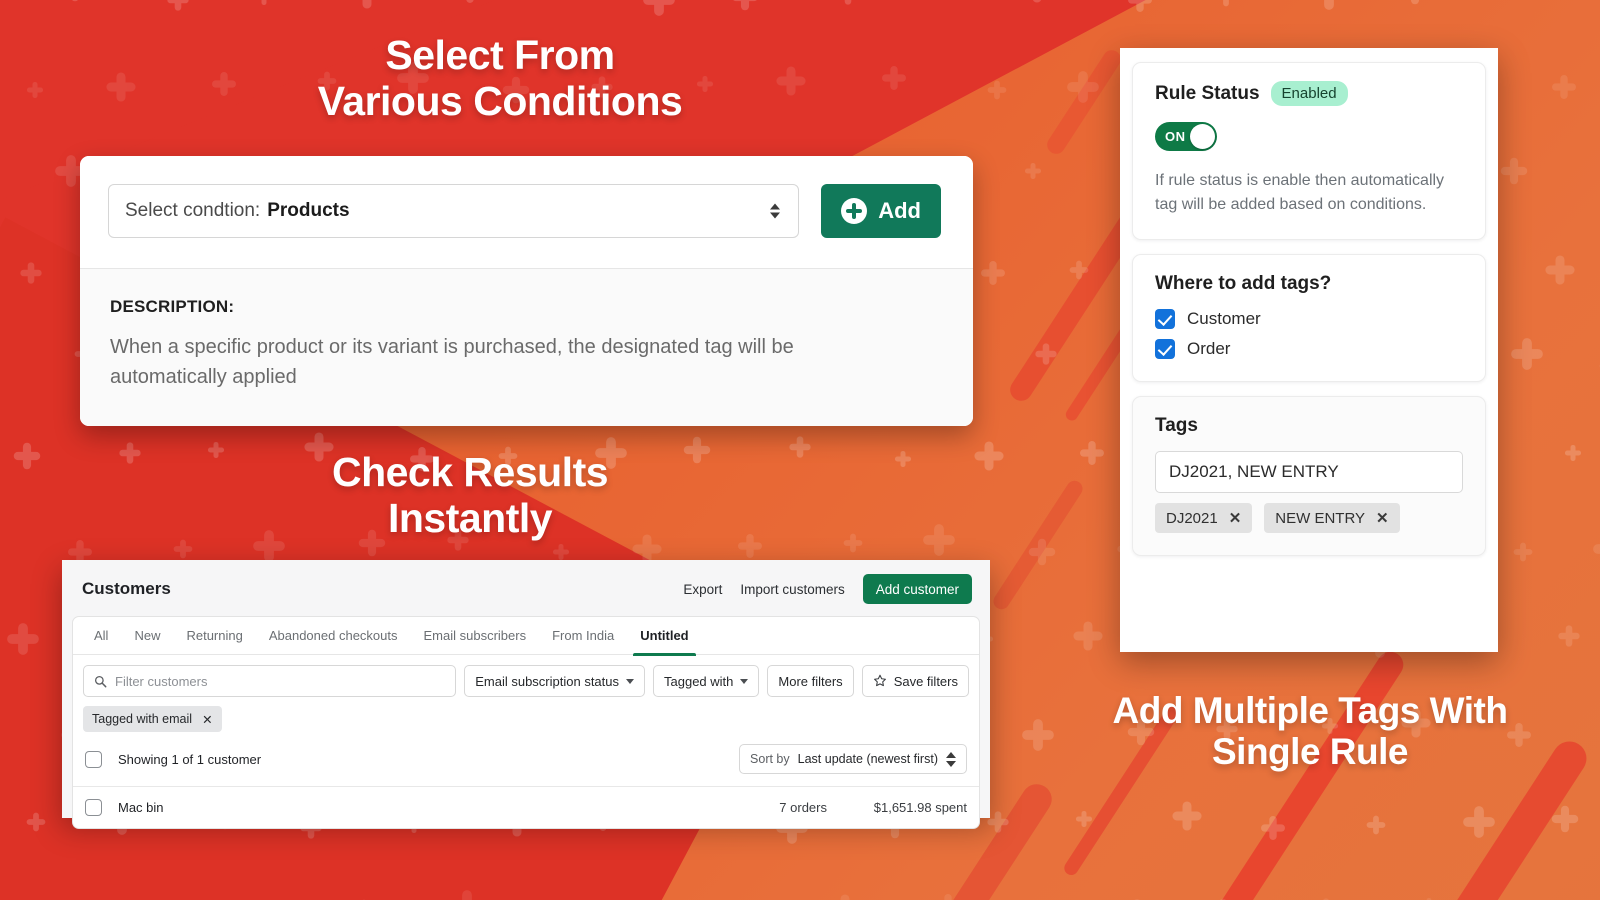  I want to click on tab-untitled: Untitled, so click(664, 636).